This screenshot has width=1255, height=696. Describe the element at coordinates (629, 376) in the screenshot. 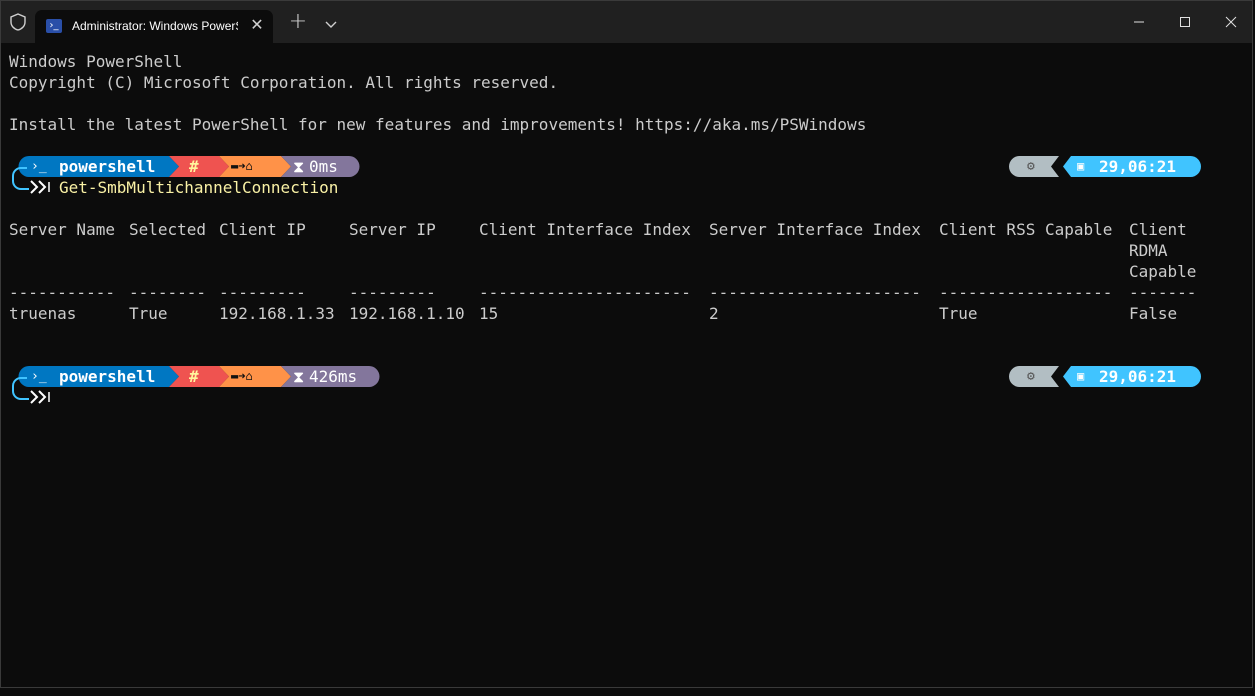

I see `prompt-bar: ›_ powershell # ▬➜⌂ ⧗ 426ms ⚙ ▣ 29,06:21` at that location.